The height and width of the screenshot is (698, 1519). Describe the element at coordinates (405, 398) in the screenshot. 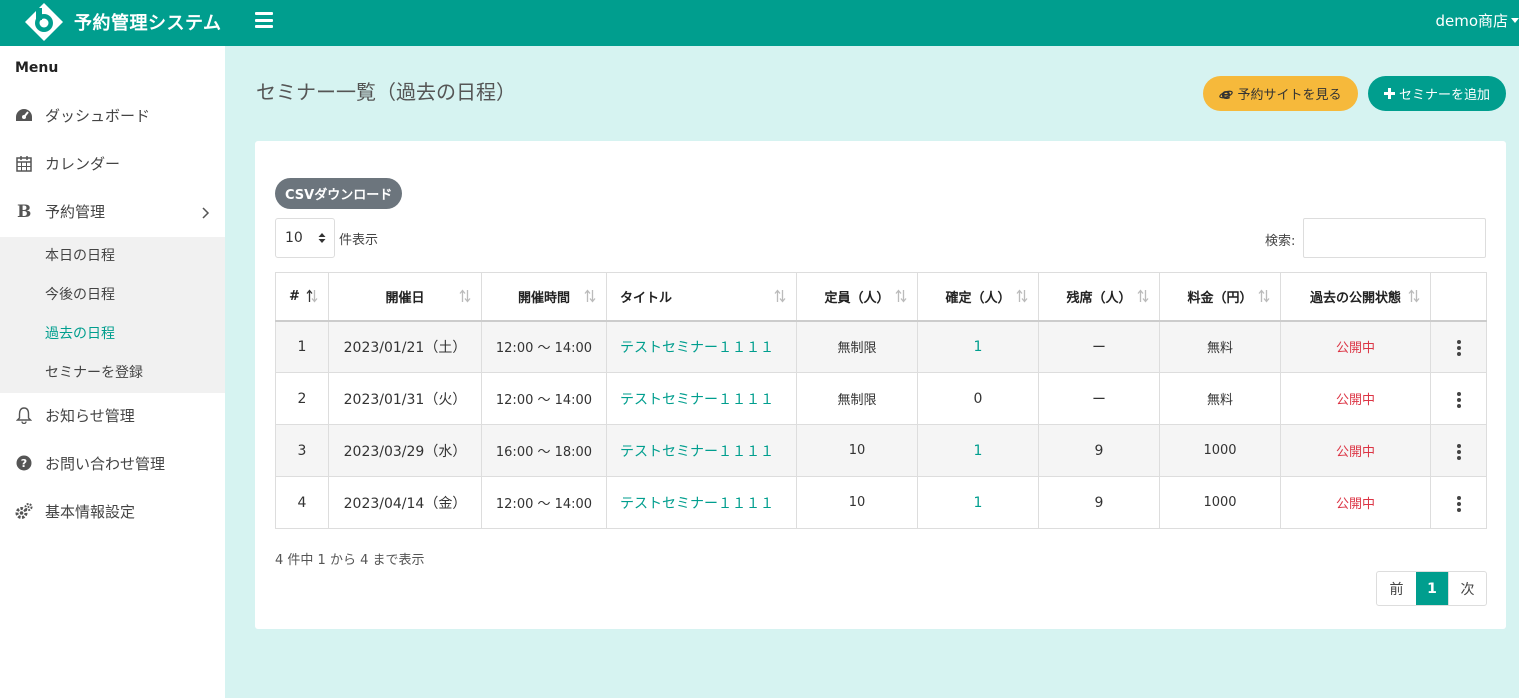

I see `cell-date: 2023/01/31（火）` at that location.